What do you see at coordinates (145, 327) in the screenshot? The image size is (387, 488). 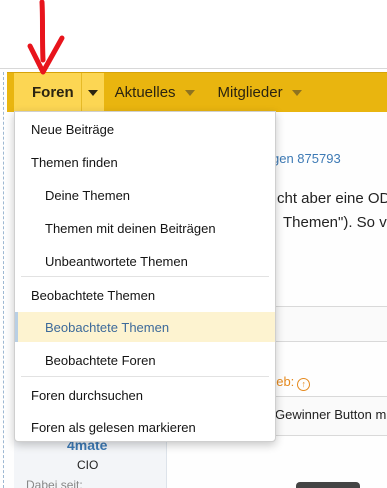 I see `menu-item-beobachtete-themen: Beobachtete Themen` at bounding box center [145, 327].